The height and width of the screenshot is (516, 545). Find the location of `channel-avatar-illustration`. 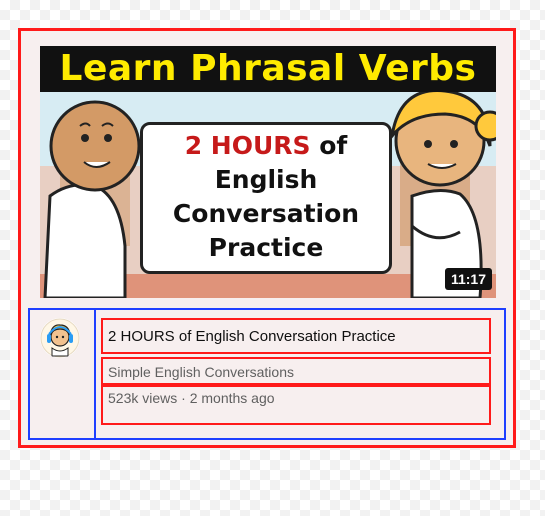

channel-avatar-illustration is located at coordinates (60, 338).